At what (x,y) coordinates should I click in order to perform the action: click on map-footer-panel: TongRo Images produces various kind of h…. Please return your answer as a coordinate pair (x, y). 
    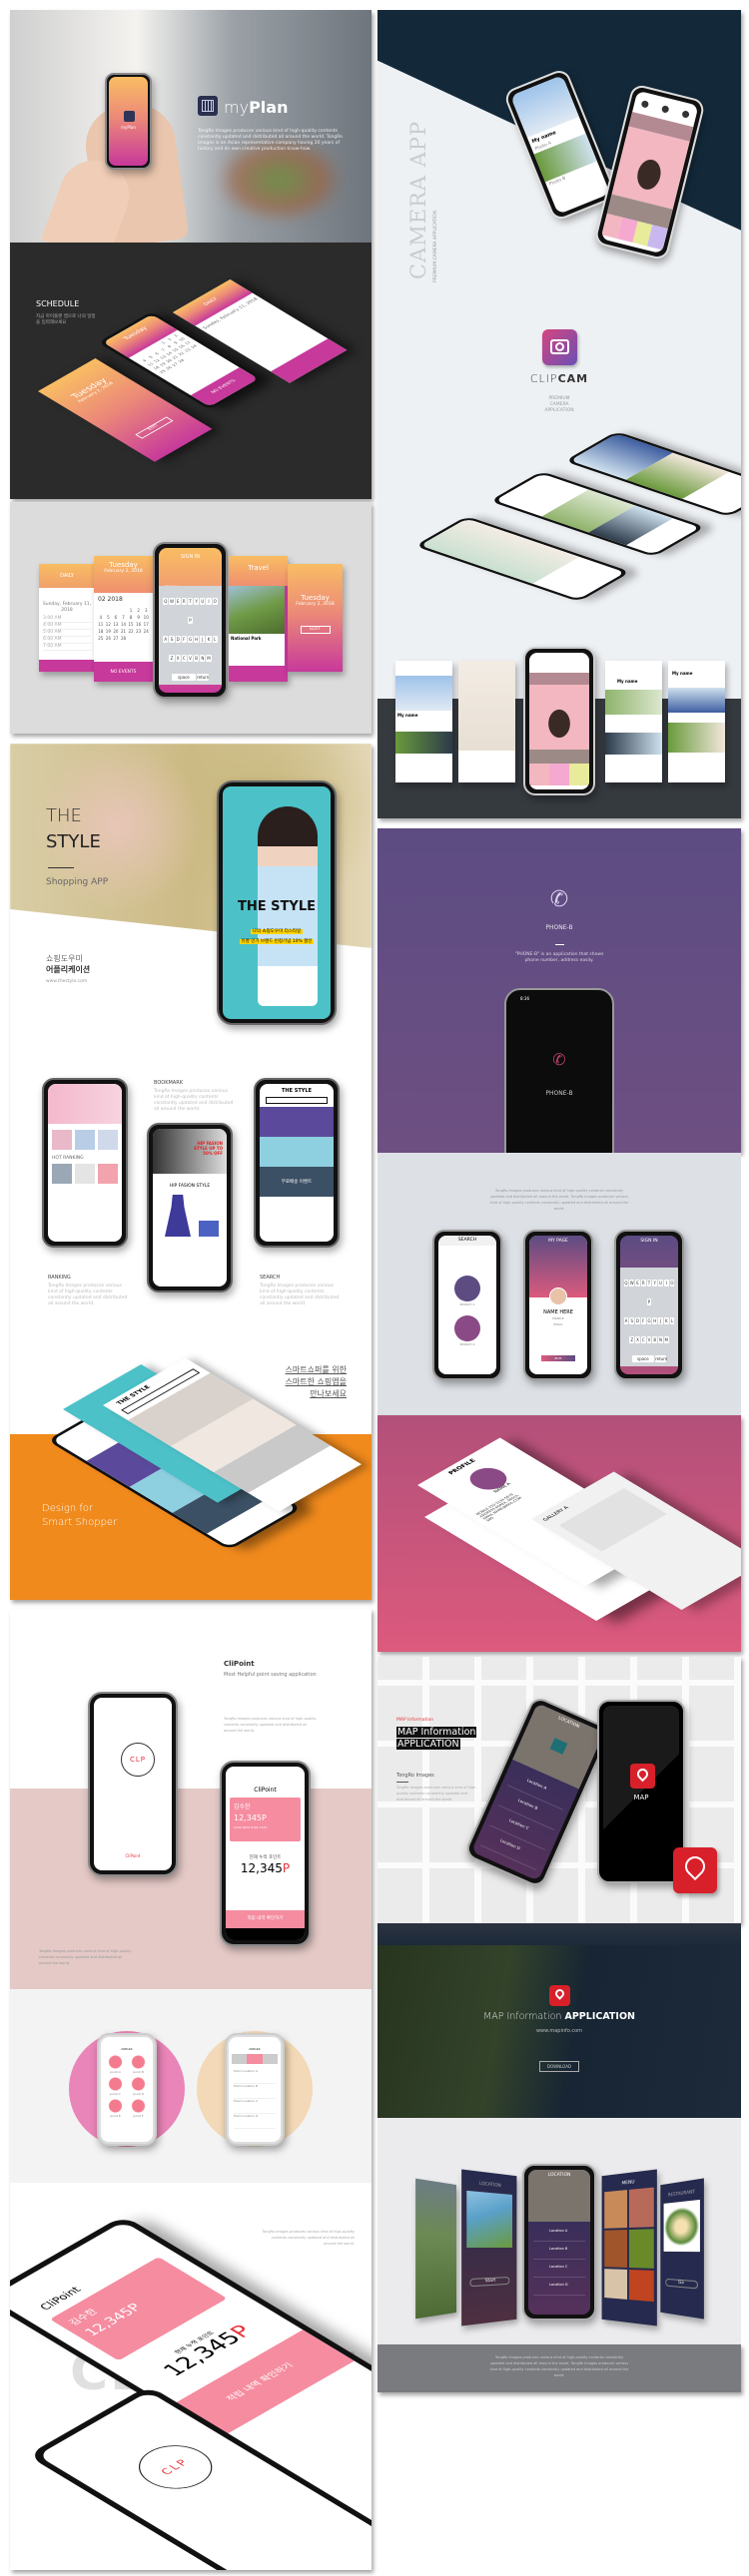
    Looking at the image, I should click on (559, 2368).